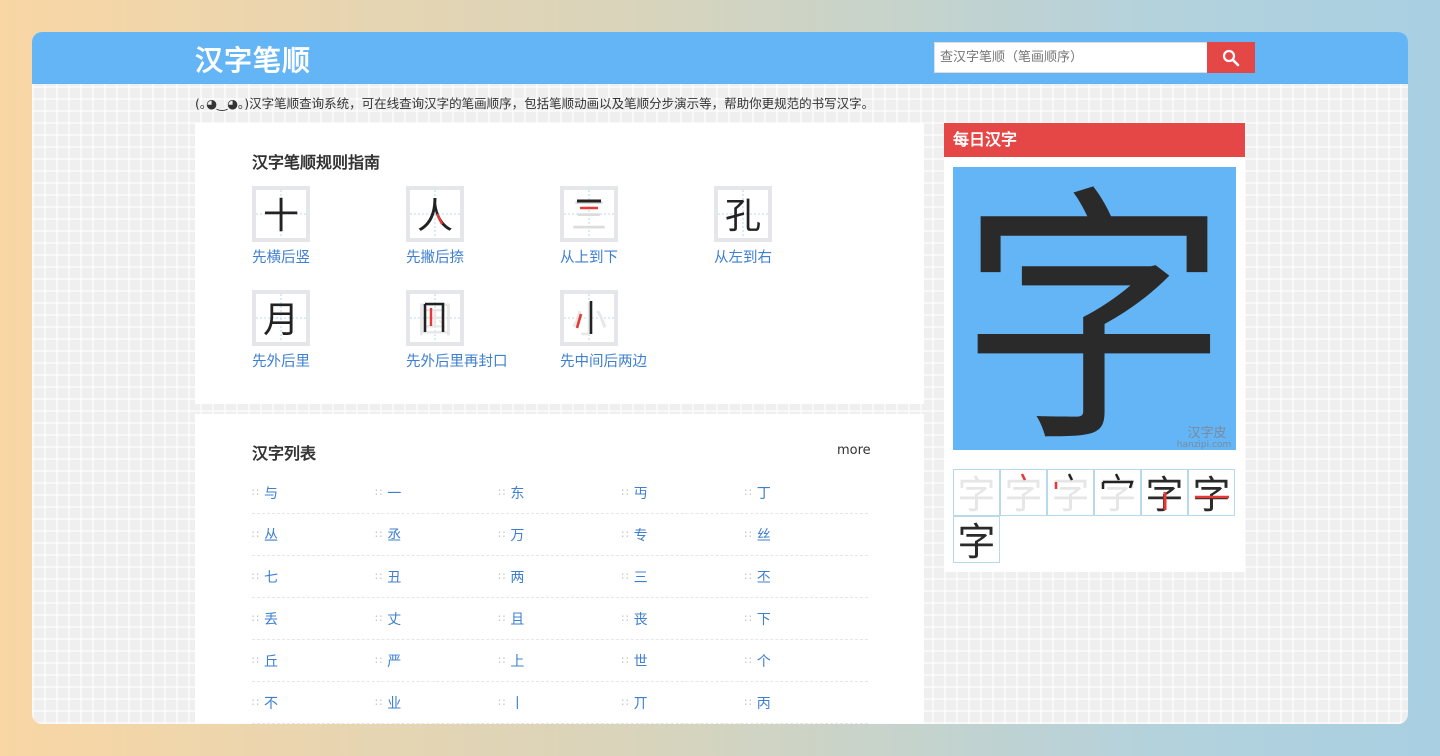 The width and height of the screenshot is (1440, 756). Describe the element at coordinates (436, 493) in the screenshot. I see `char-link: ∷ 一` at that location.